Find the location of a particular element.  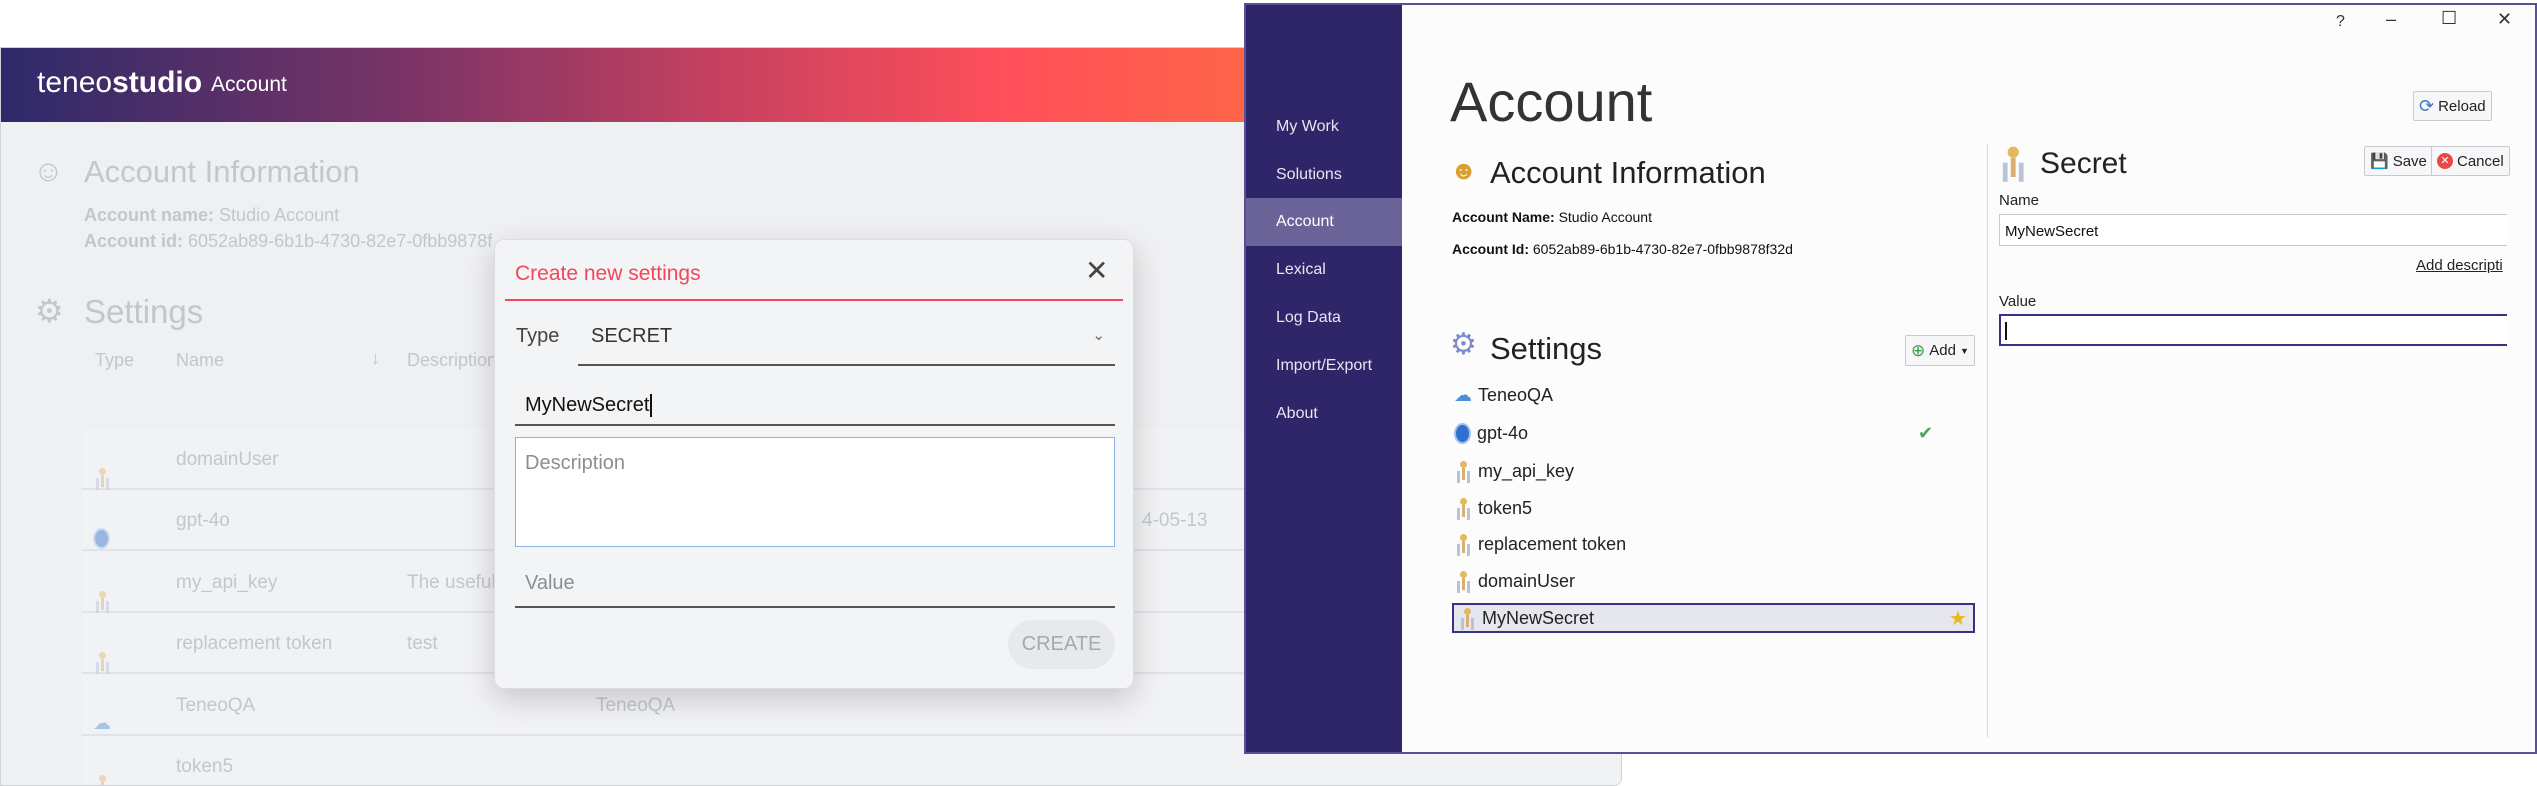

reload-button: ⟳ Reload is located at coordinates (2452, 106).